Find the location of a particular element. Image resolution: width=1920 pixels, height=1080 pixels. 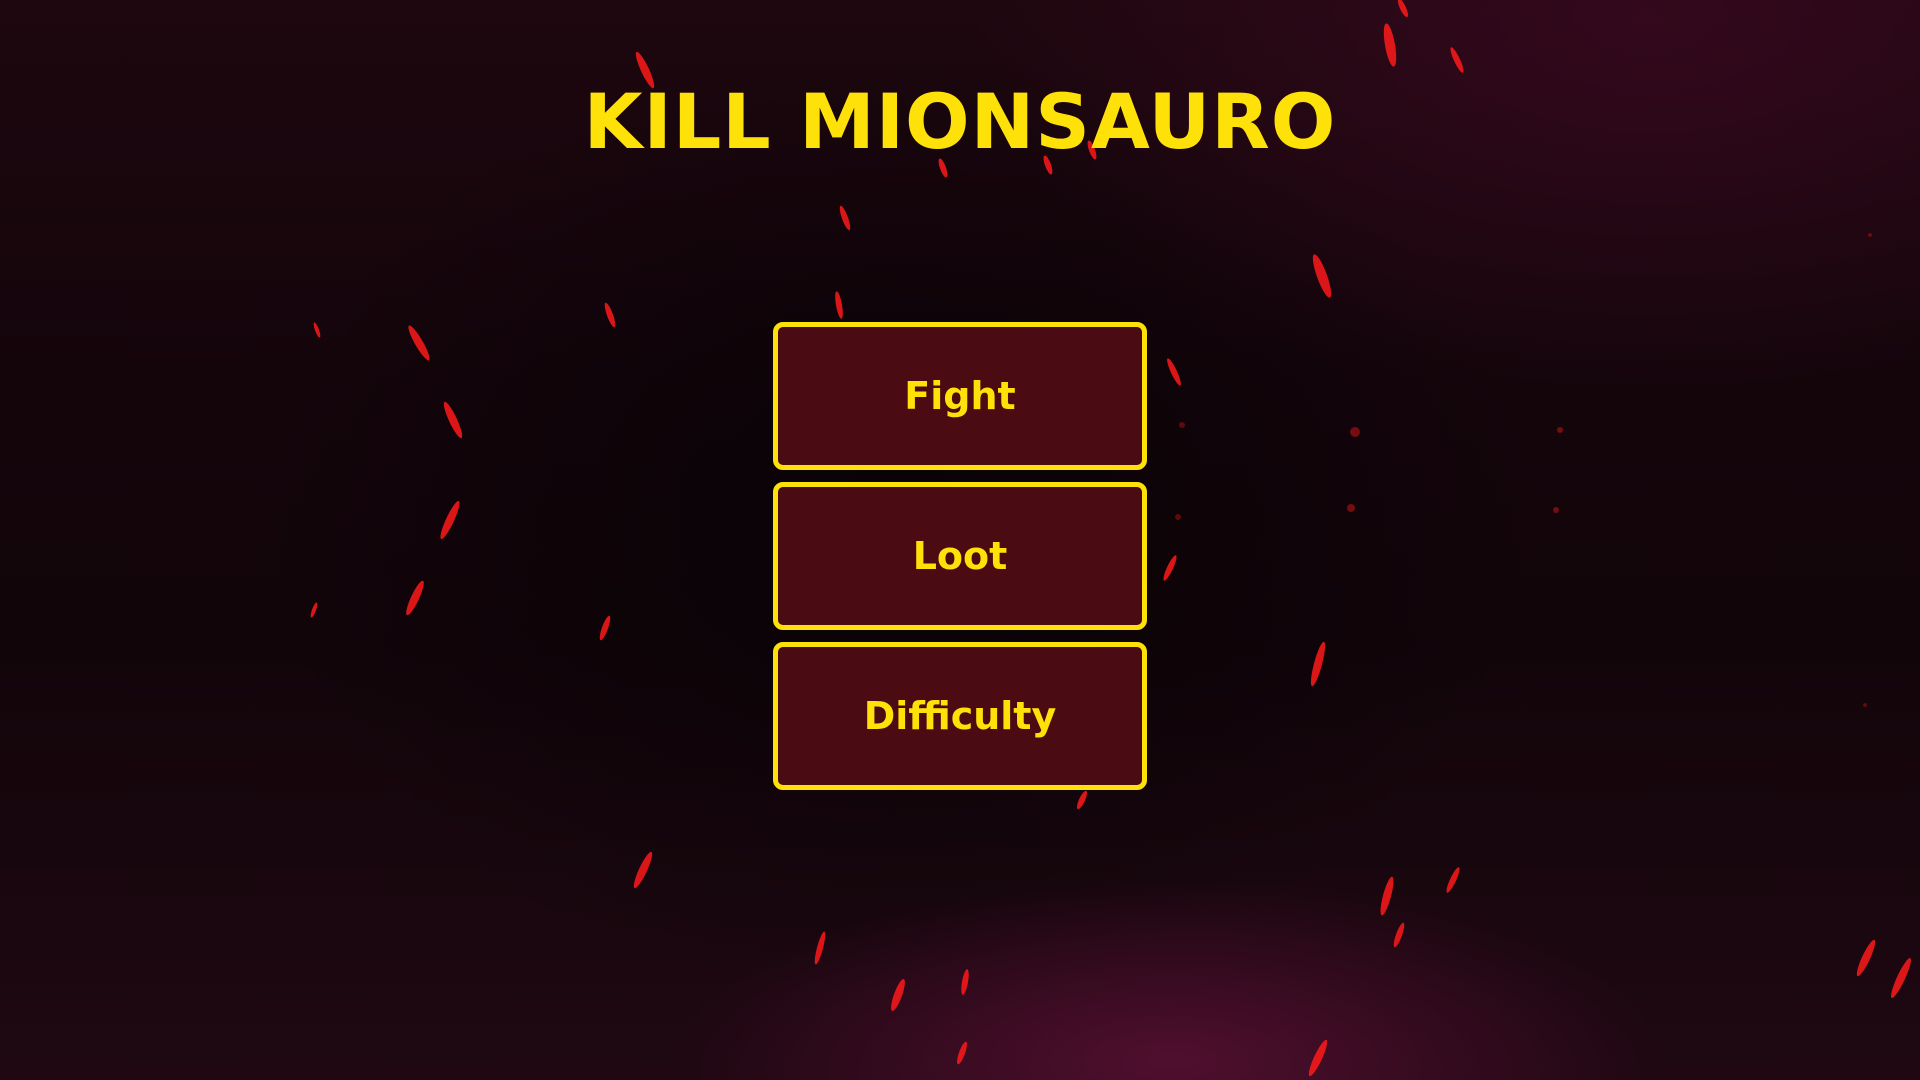

main-menu: Fight Loot Difficulty is located at coordinates (960, 562).